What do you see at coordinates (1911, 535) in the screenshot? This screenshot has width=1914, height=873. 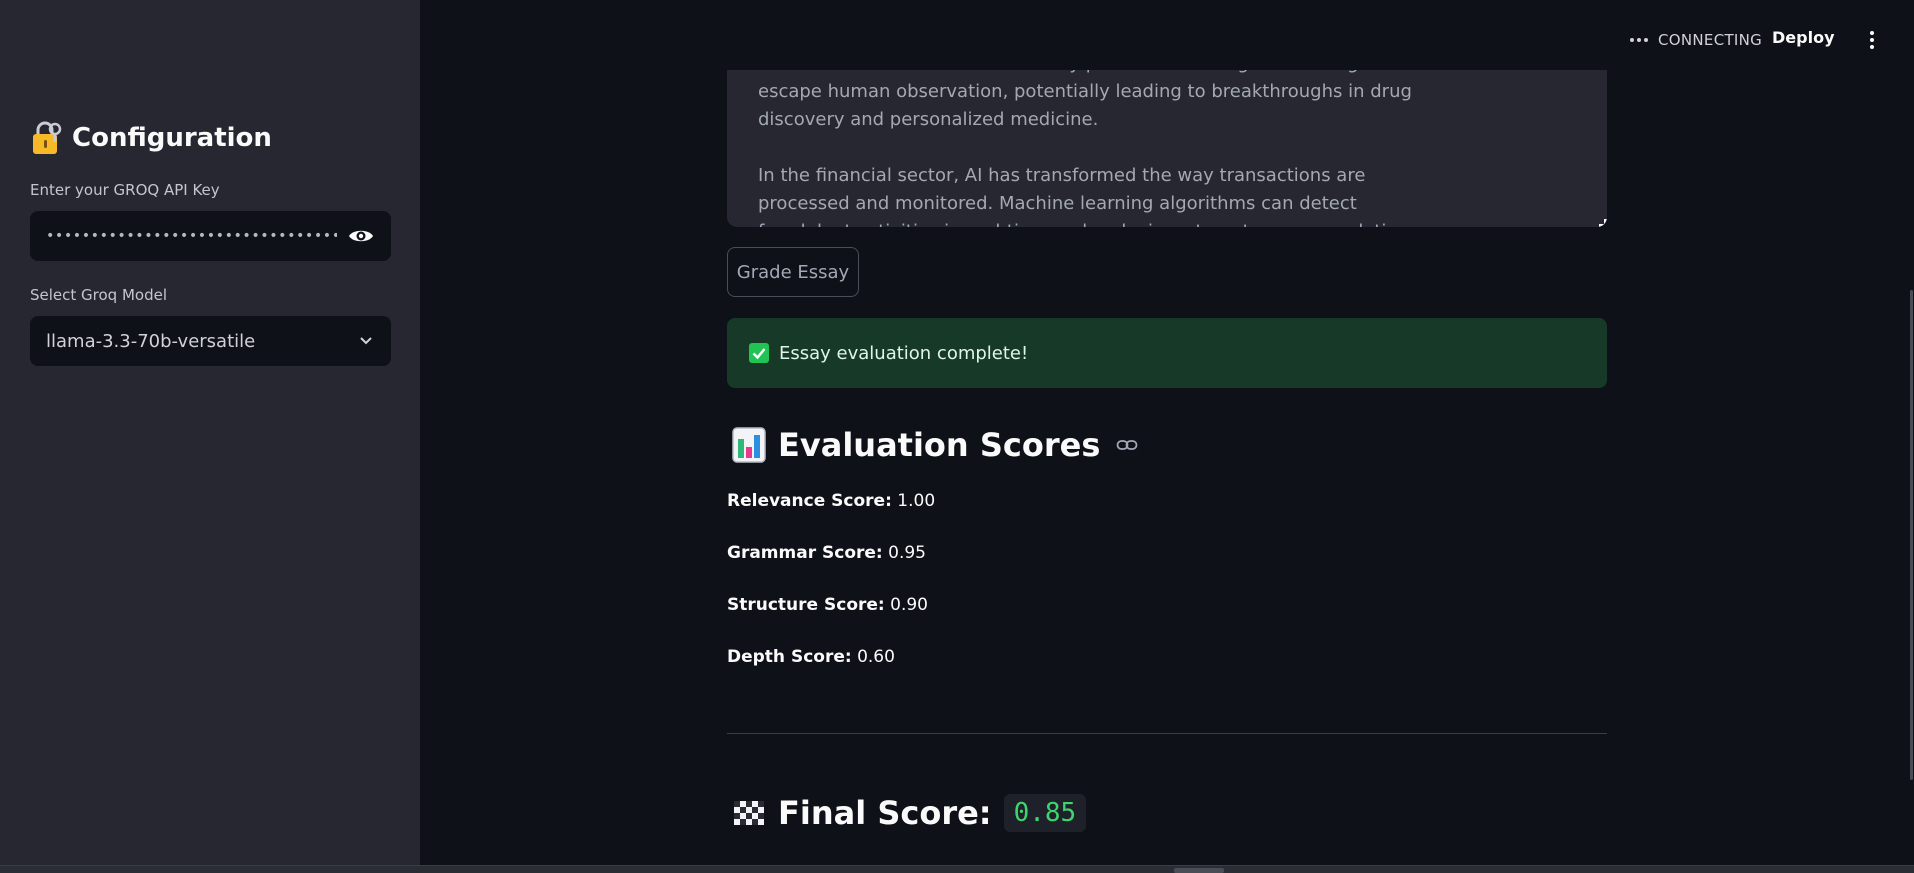 I see `page-scrollbar` at bounding box center [1911, 535].